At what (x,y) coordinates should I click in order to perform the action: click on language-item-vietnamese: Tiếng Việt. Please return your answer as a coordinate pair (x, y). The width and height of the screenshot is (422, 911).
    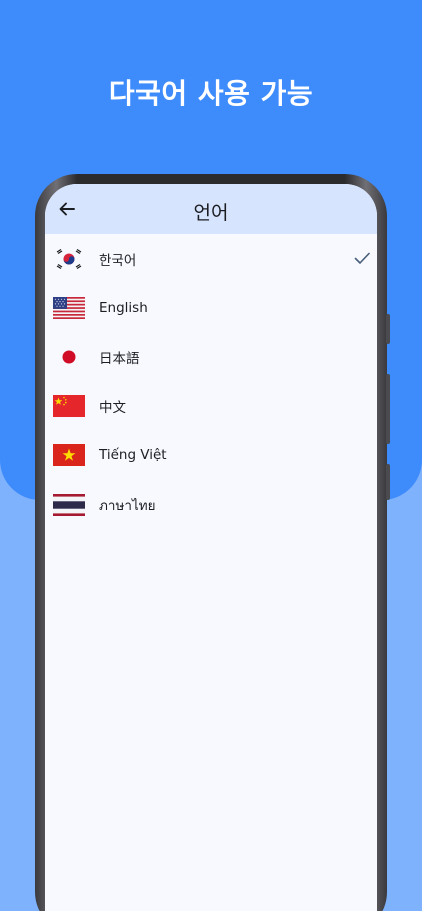
    Looking at the image, I should click on (211, 455).